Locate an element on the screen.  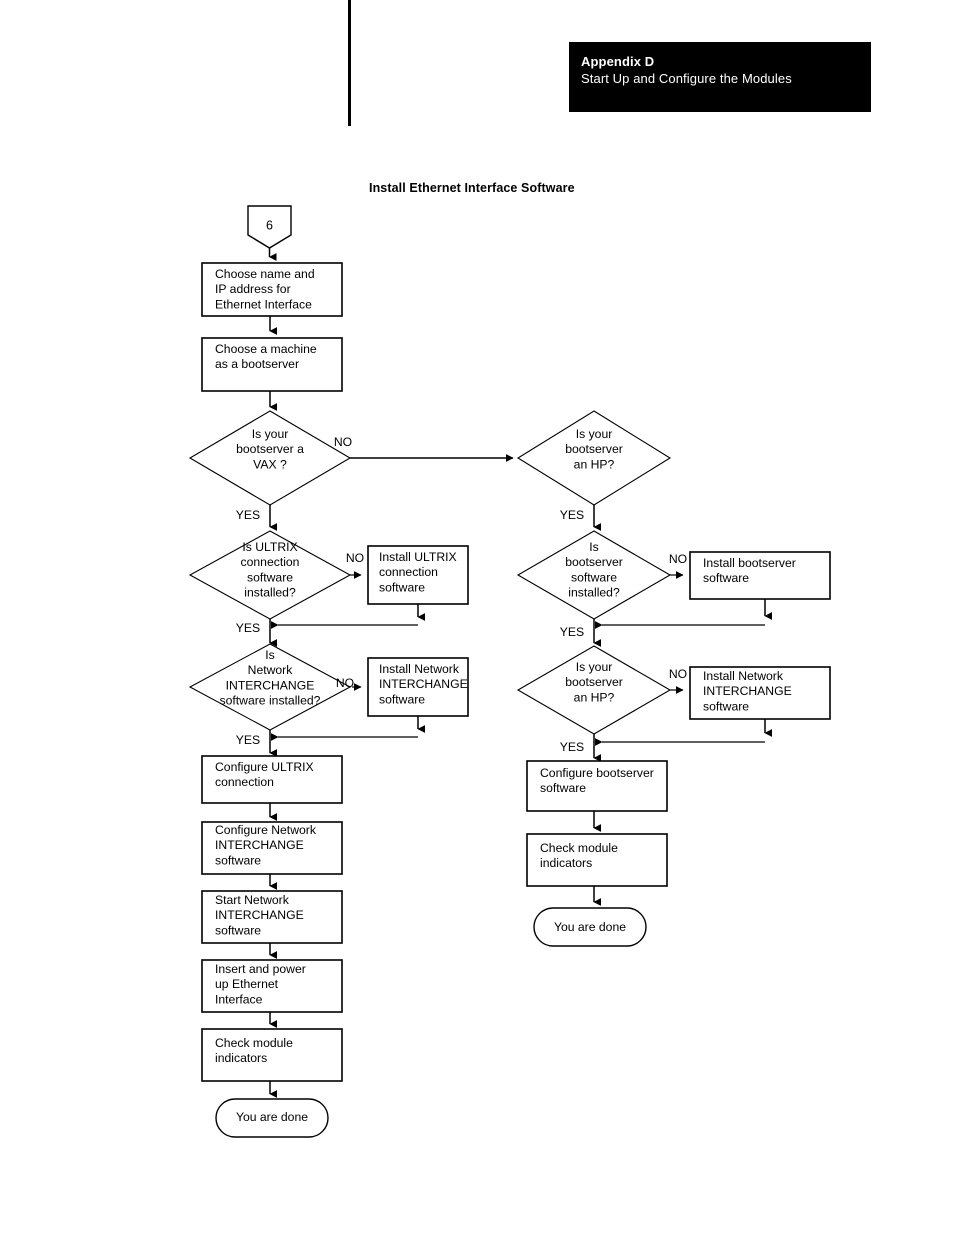
edge-label-vax-yes: YES is located at coordinates (248, 515).